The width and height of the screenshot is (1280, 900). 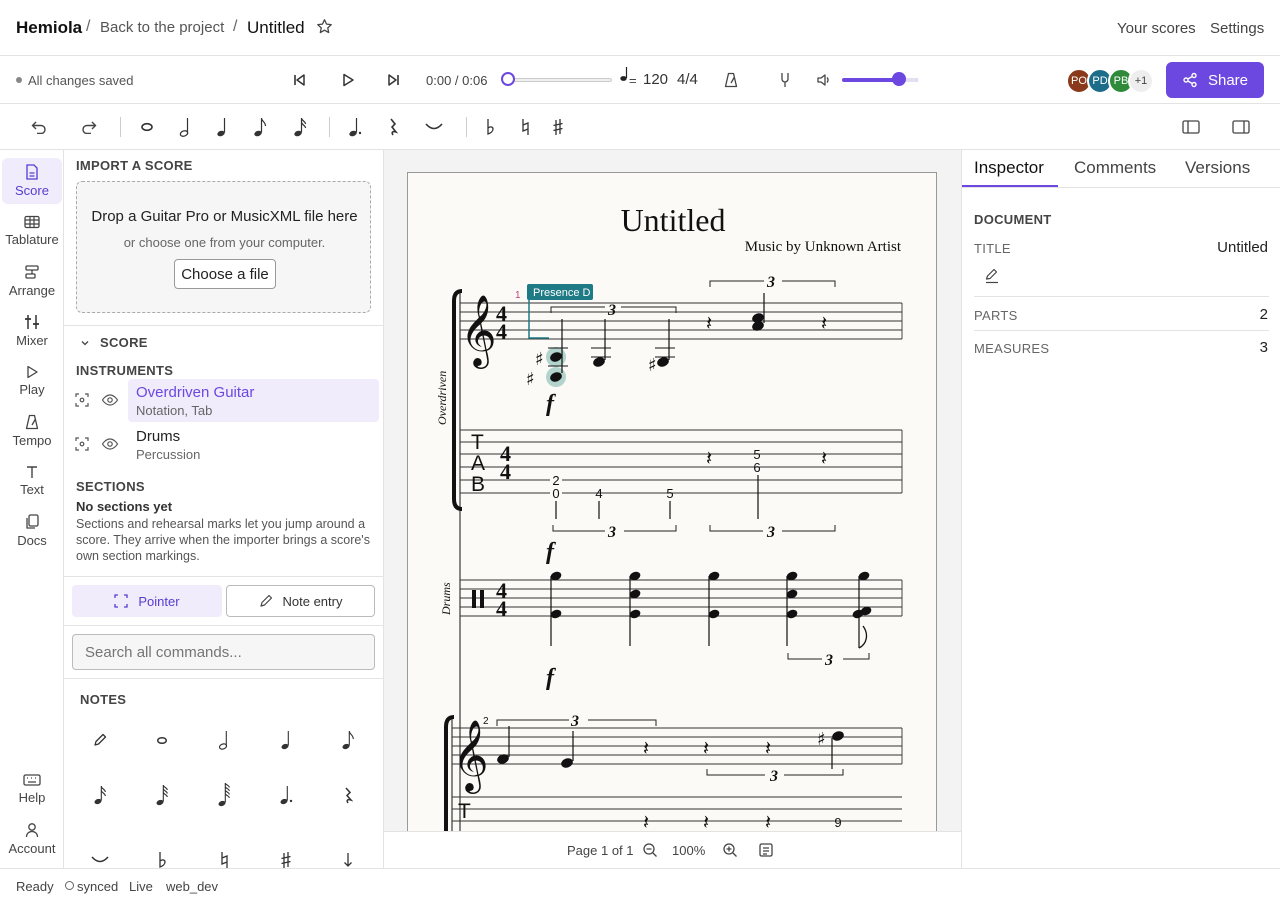 I want to click on share-button: Share, so click(x=1215, y=80).